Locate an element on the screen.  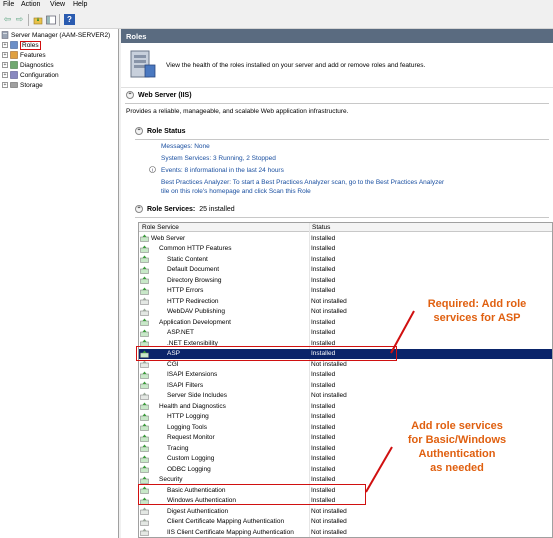
role-service-name: Logging Tools is located at coordinates (187, 427).